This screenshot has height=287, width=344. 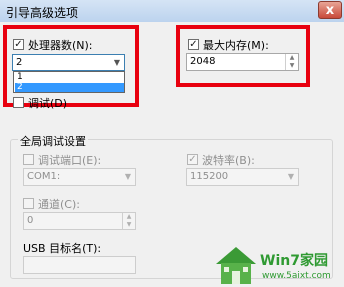 What do you see at coordinates (192, 159) in the screenshot?
I see `baud-rate-checkbox: ✓` at bounding box center [192, 159].